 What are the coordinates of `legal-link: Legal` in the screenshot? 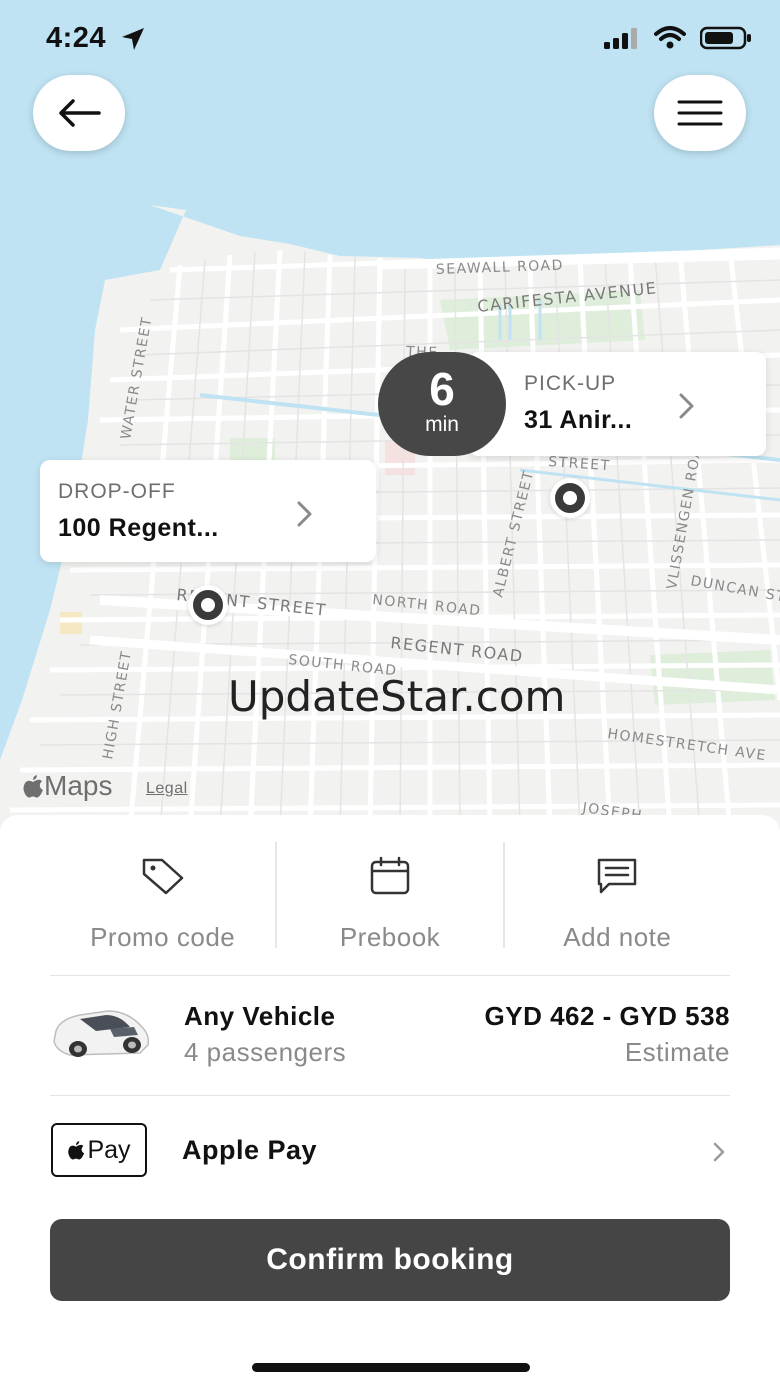 It's located at (167, 789).